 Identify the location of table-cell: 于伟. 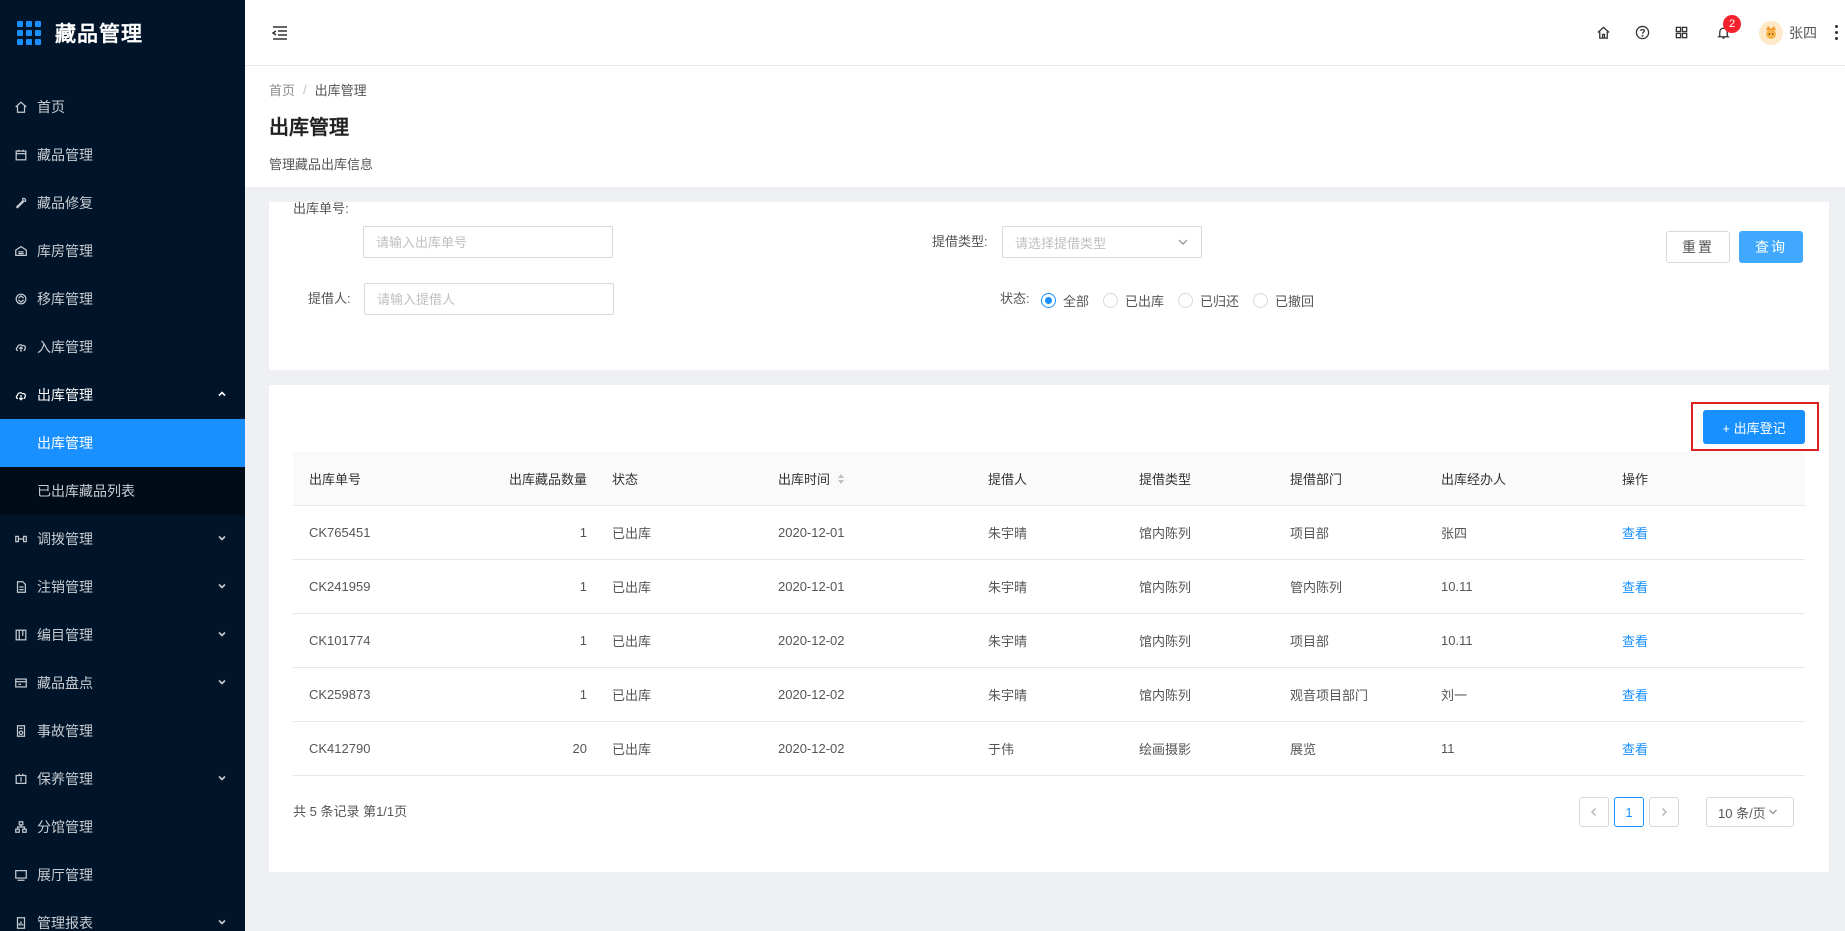
(1001, 749).